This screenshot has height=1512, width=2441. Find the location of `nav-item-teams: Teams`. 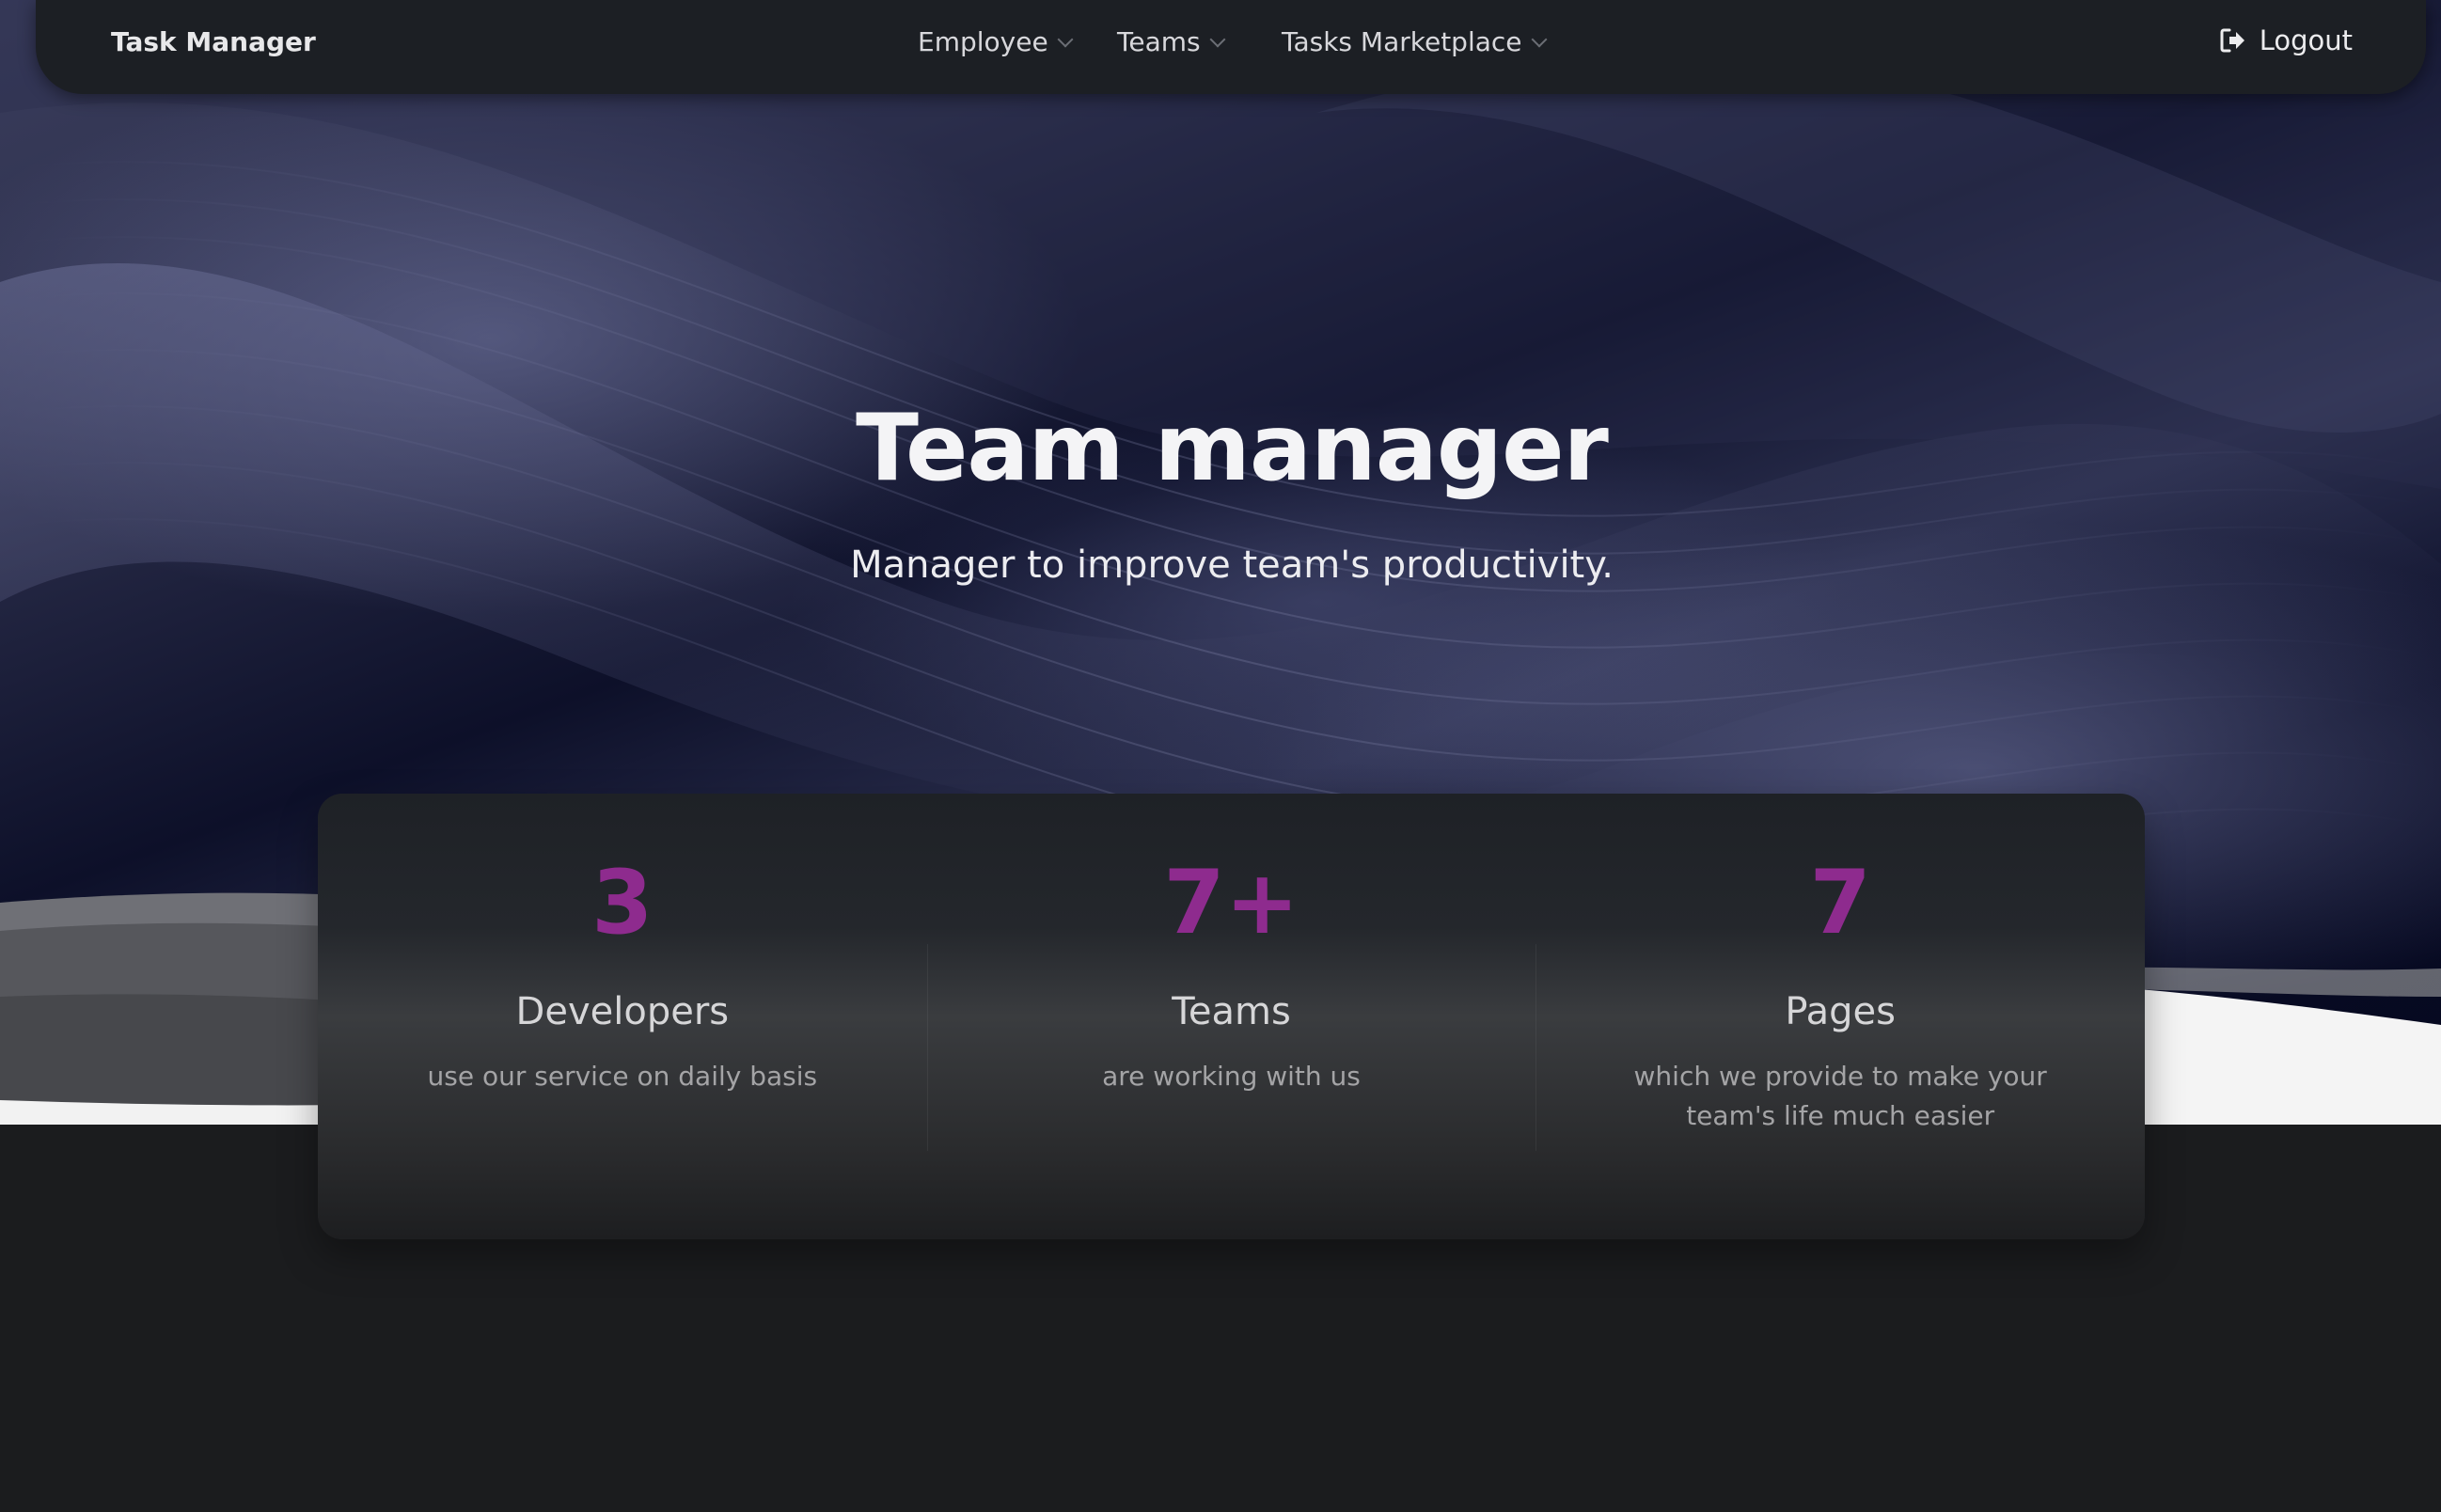

nav-item-teams: Teams is located at coordinates (1172, 41).